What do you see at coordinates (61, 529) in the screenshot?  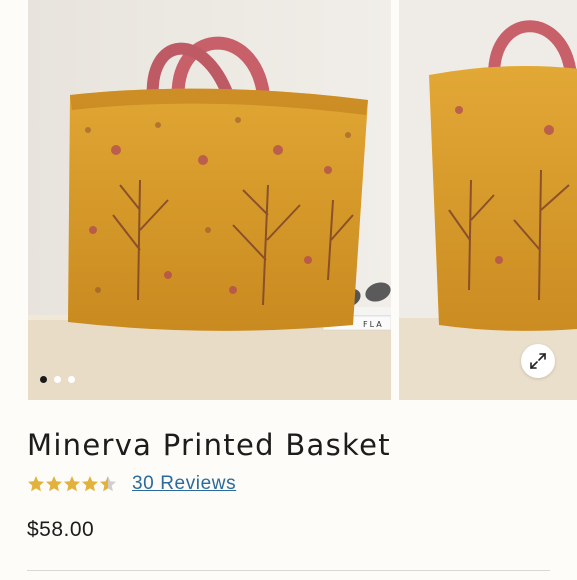 I see `product-price: $58.00` at bounding box center [61, 529].